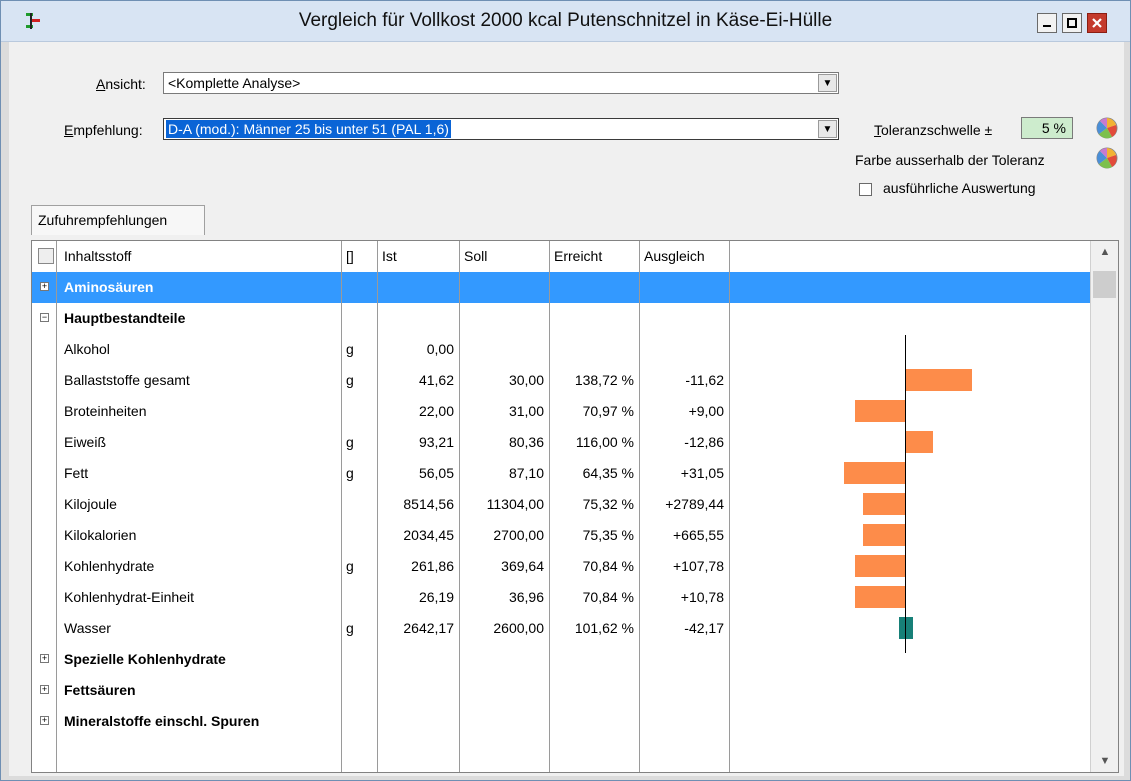 The height and width of the screenshot is (781, 1131). What do you see at coordinates (865, 189) in the screenshot?
I see `ausfuehrliche-auswertung-checkbox` at bounding box center [865, 189].